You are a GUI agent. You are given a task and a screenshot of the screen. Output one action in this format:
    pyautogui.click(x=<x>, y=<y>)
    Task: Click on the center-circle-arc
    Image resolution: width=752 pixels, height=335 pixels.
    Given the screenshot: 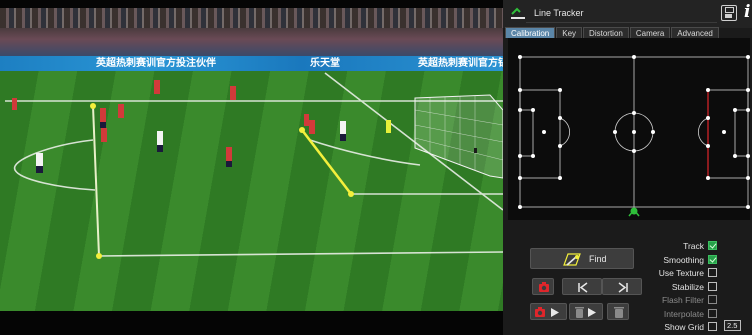 What is the action you would take?
    pyautogui.click(x=55, y=165)
    